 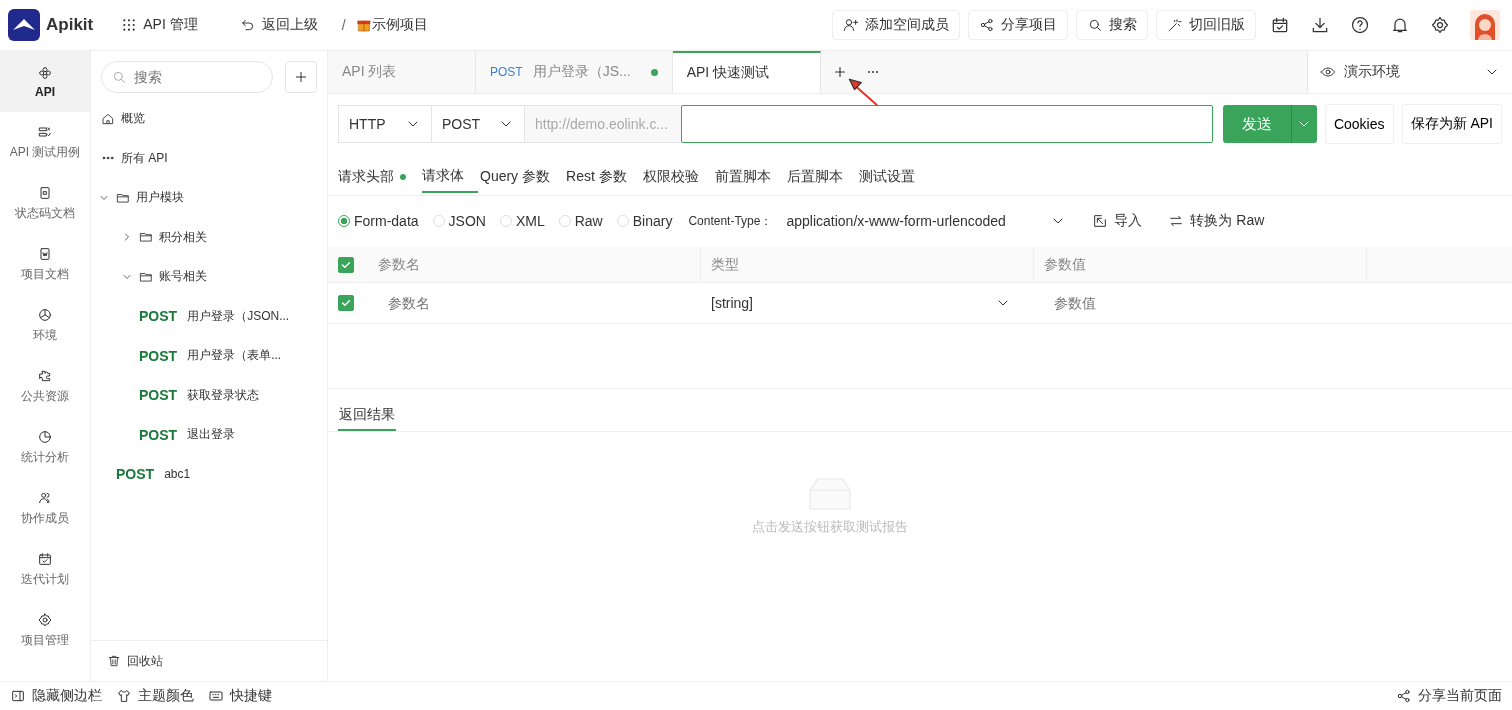 I want to click on module-menu-button: API 管理, so click(x=159, y=25).